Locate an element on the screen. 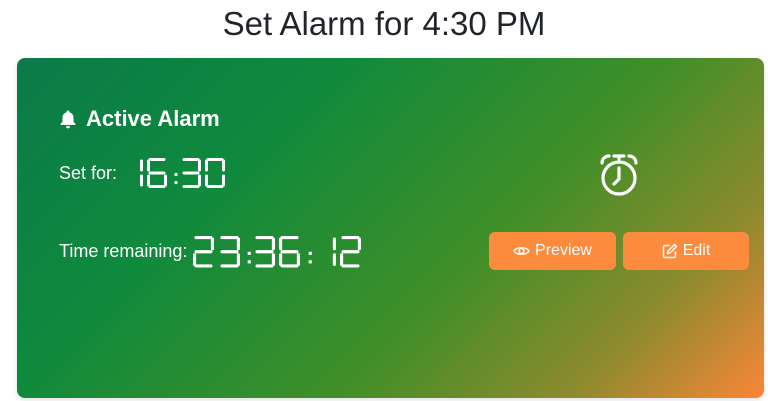 The height and width of the screenshot is (401, 768). eye-icon is located at coordinates (521, 251).